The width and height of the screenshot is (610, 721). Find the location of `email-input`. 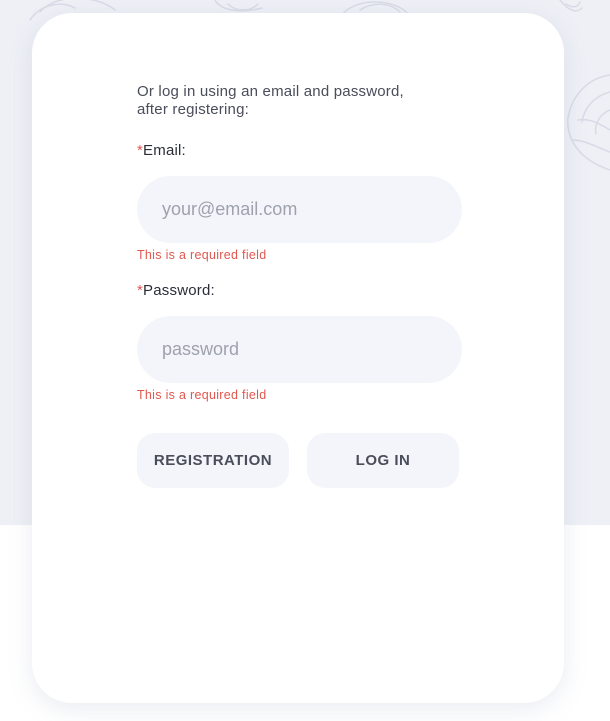

email-input is located at coordinates (299, 209).